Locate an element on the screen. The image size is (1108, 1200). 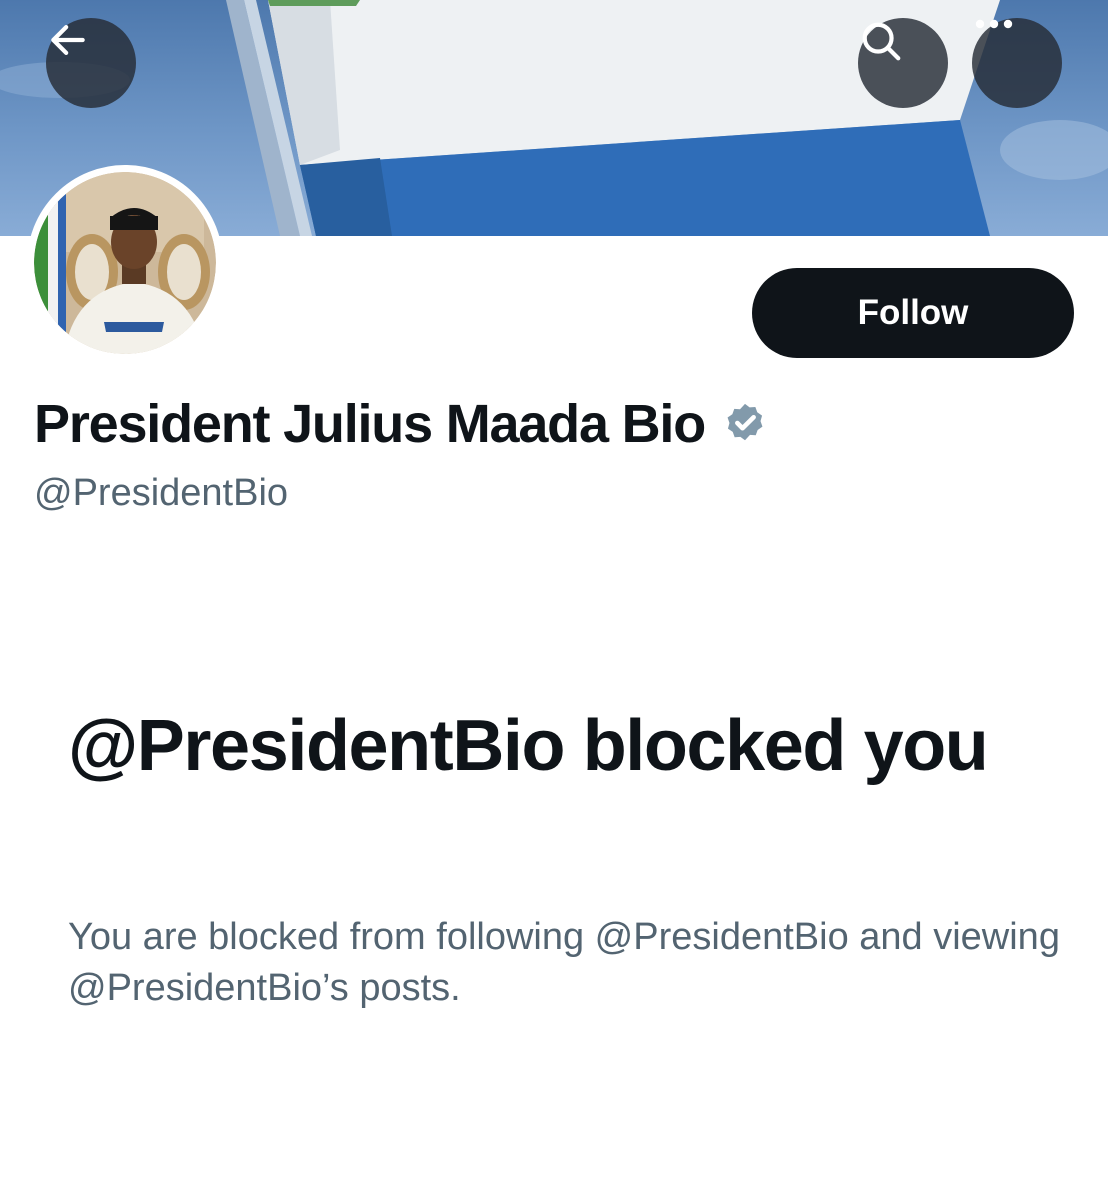
display-name-row: President Julius Maada Bio is located at coordinates (402, 424).